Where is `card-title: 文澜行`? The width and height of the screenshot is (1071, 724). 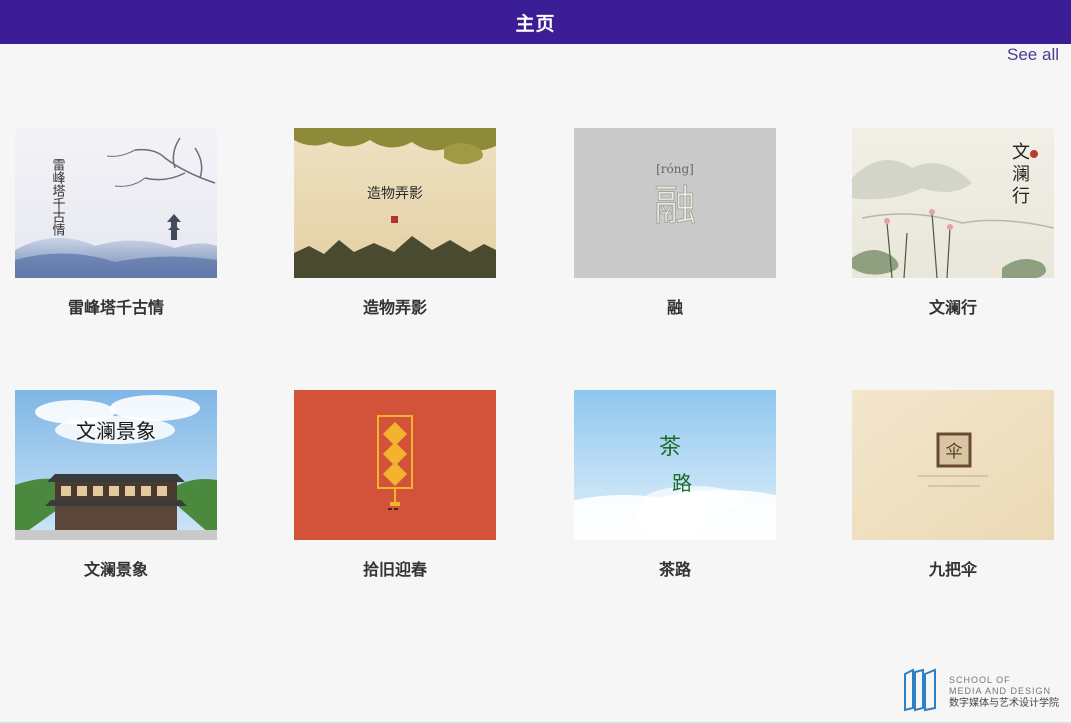
card-title: 文澜行 is located at coordinates (952, 307).